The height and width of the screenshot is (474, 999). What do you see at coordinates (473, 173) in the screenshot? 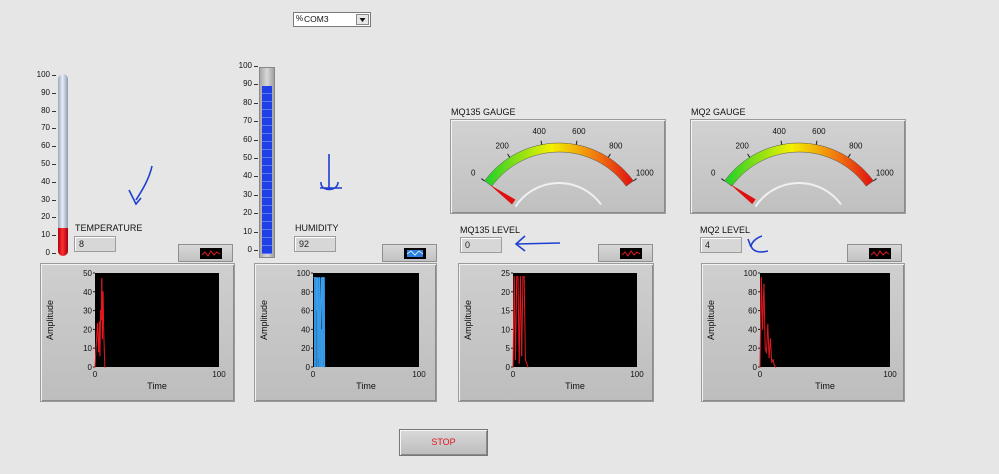
I see `gauge-tick-label: 0` at bounding box center [473, 173].